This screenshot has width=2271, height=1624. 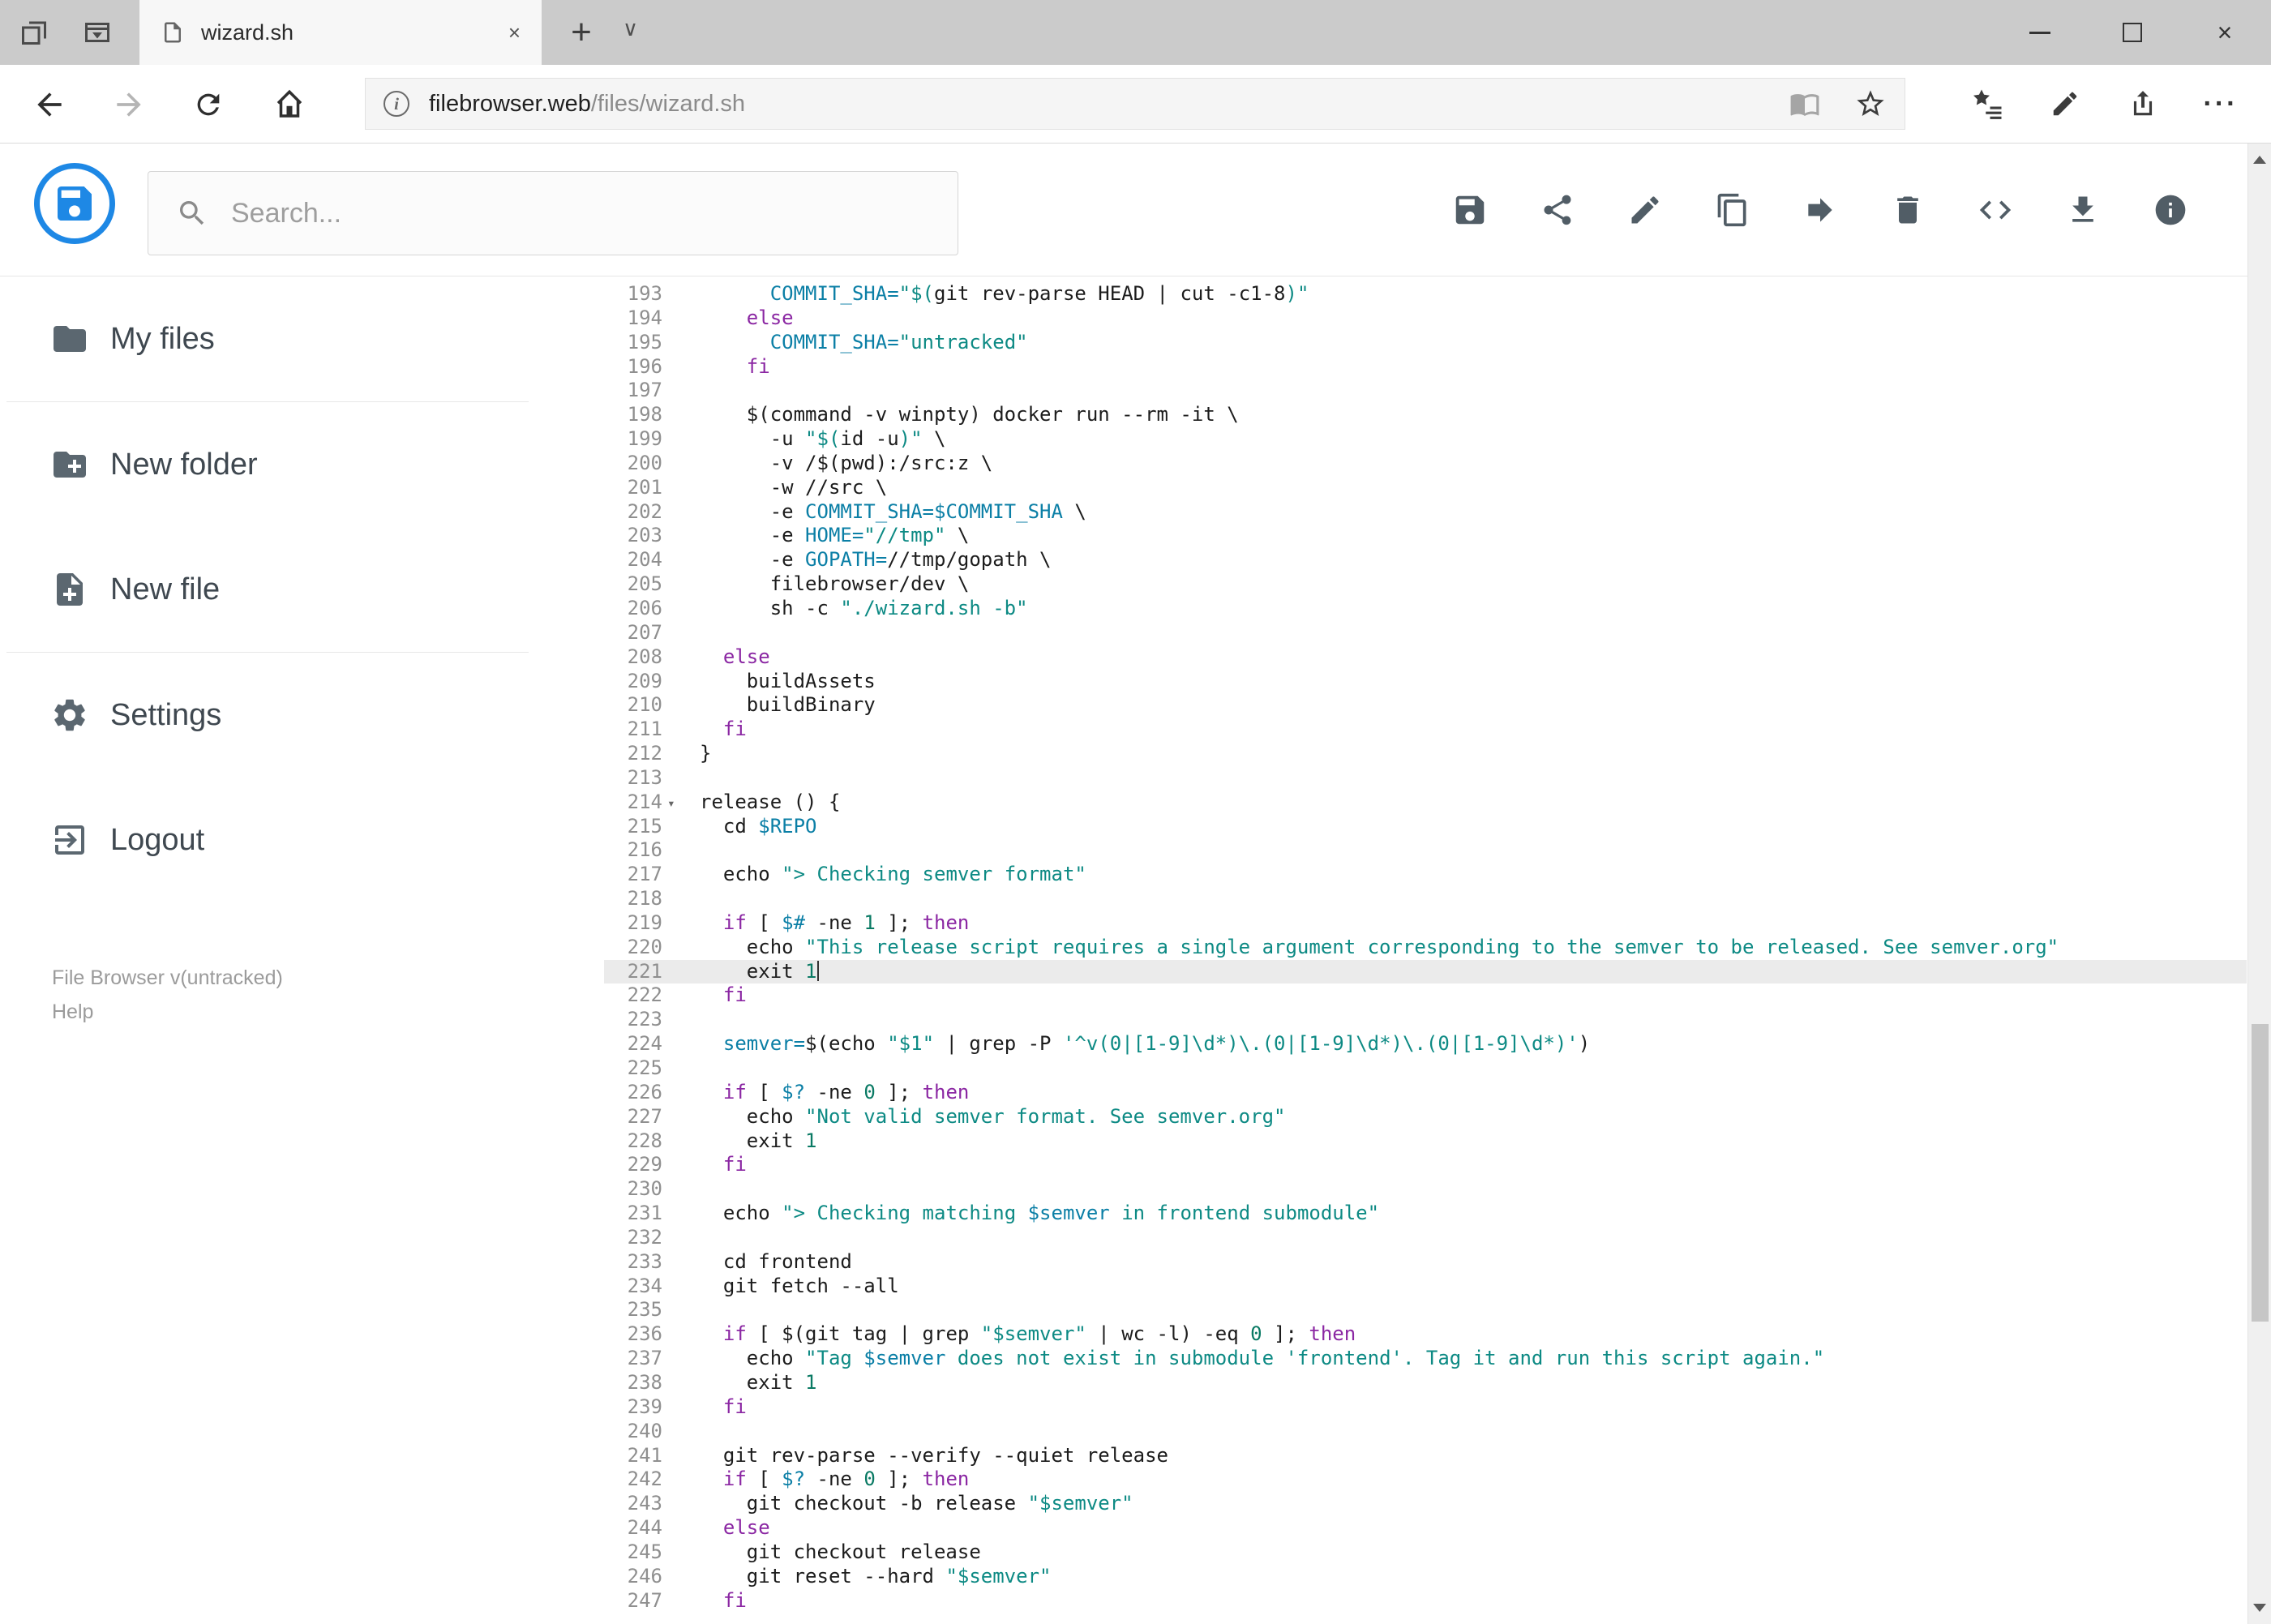 I want to click on code-line: 228 exit 1, so click(x=1425, y=1142).